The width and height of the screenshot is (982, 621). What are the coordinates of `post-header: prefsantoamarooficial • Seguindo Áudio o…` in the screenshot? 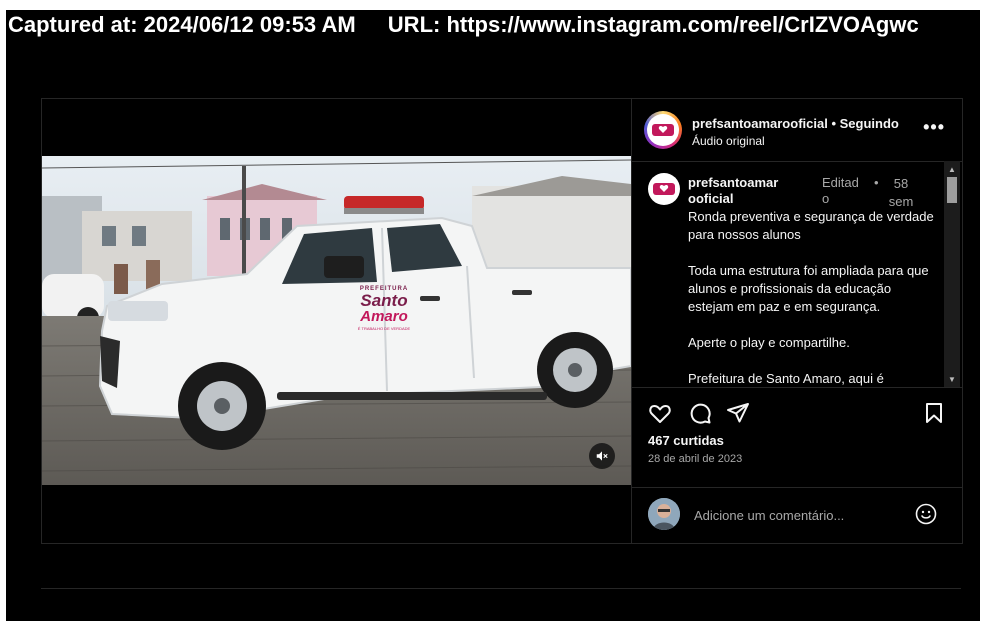 It's located at (797, 130).